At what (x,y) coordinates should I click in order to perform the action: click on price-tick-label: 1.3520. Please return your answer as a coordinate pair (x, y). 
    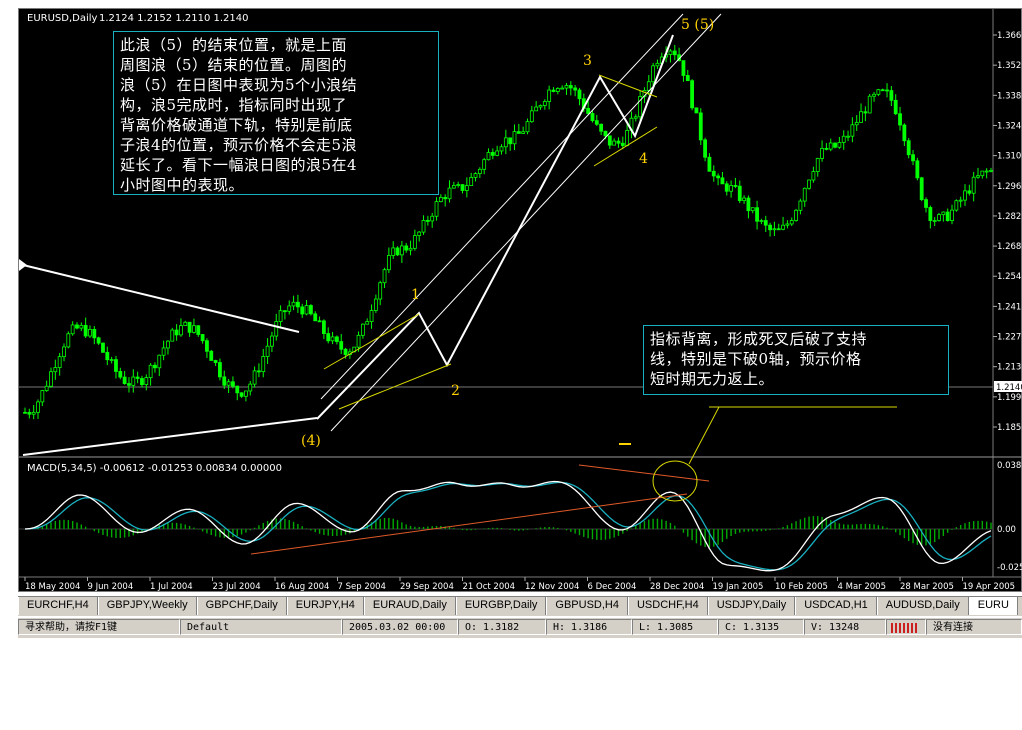
    Looking at the image, I should click on (1009, 66).